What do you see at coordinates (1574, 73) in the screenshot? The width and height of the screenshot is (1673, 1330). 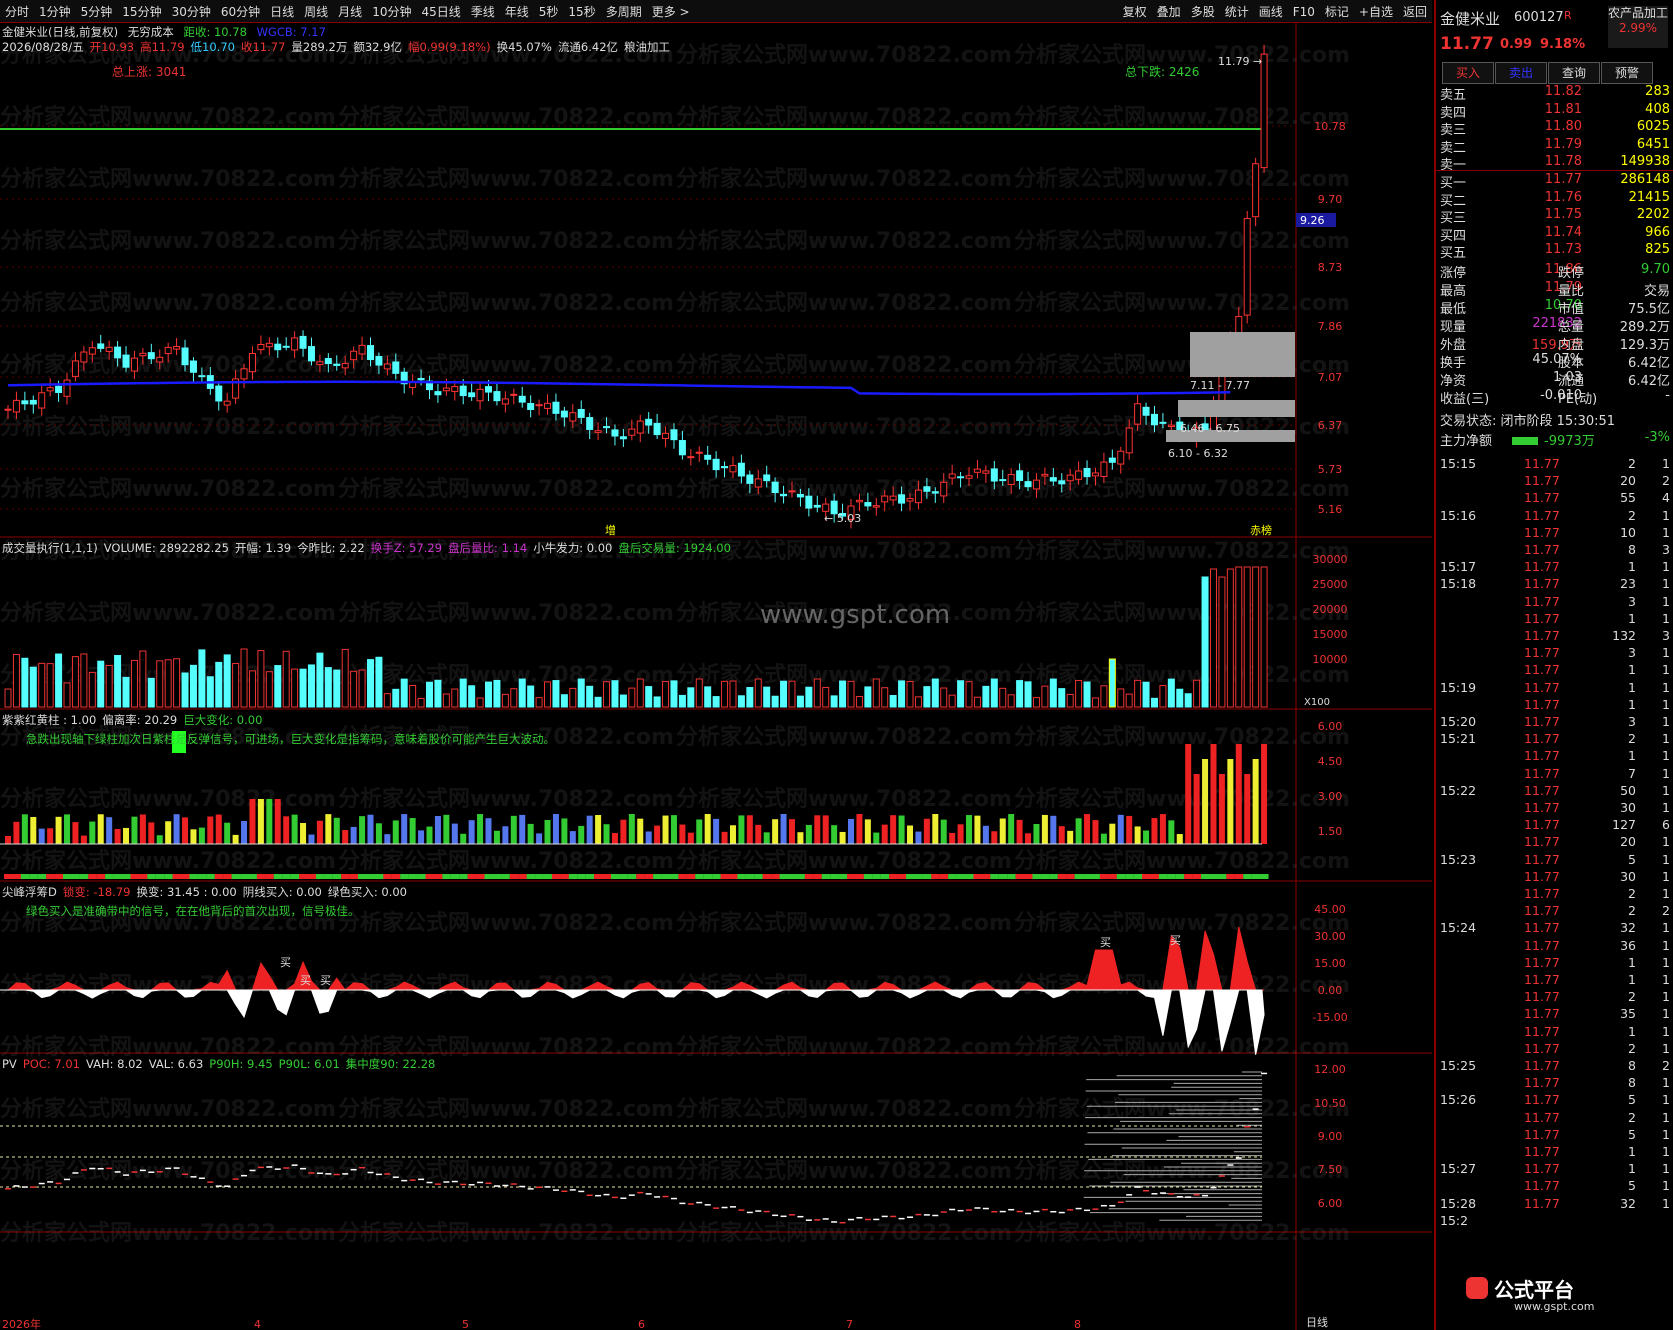 I see `trade-button: 查询` at bounding box center [1574, 73].